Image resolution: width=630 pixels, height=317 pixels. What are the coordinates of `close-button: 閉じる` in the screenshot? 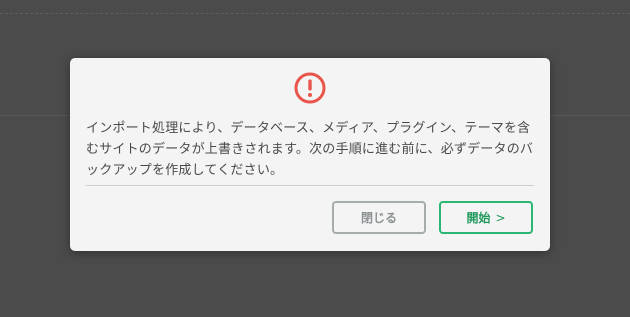 It's located at (379, 217).